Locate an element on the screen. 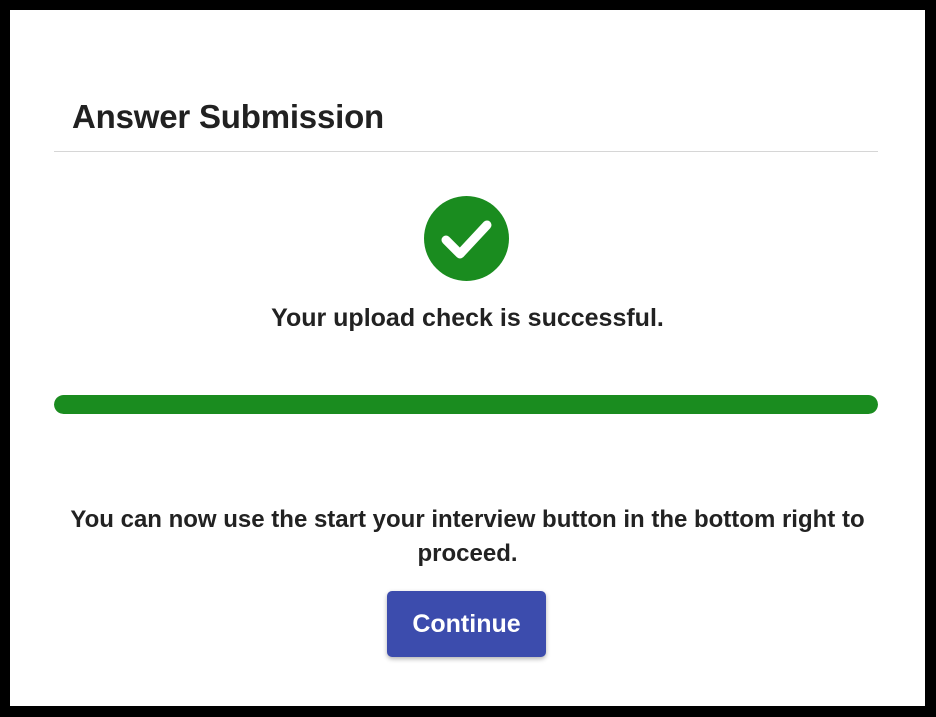  title-divider is located at coordinates (466, 151).